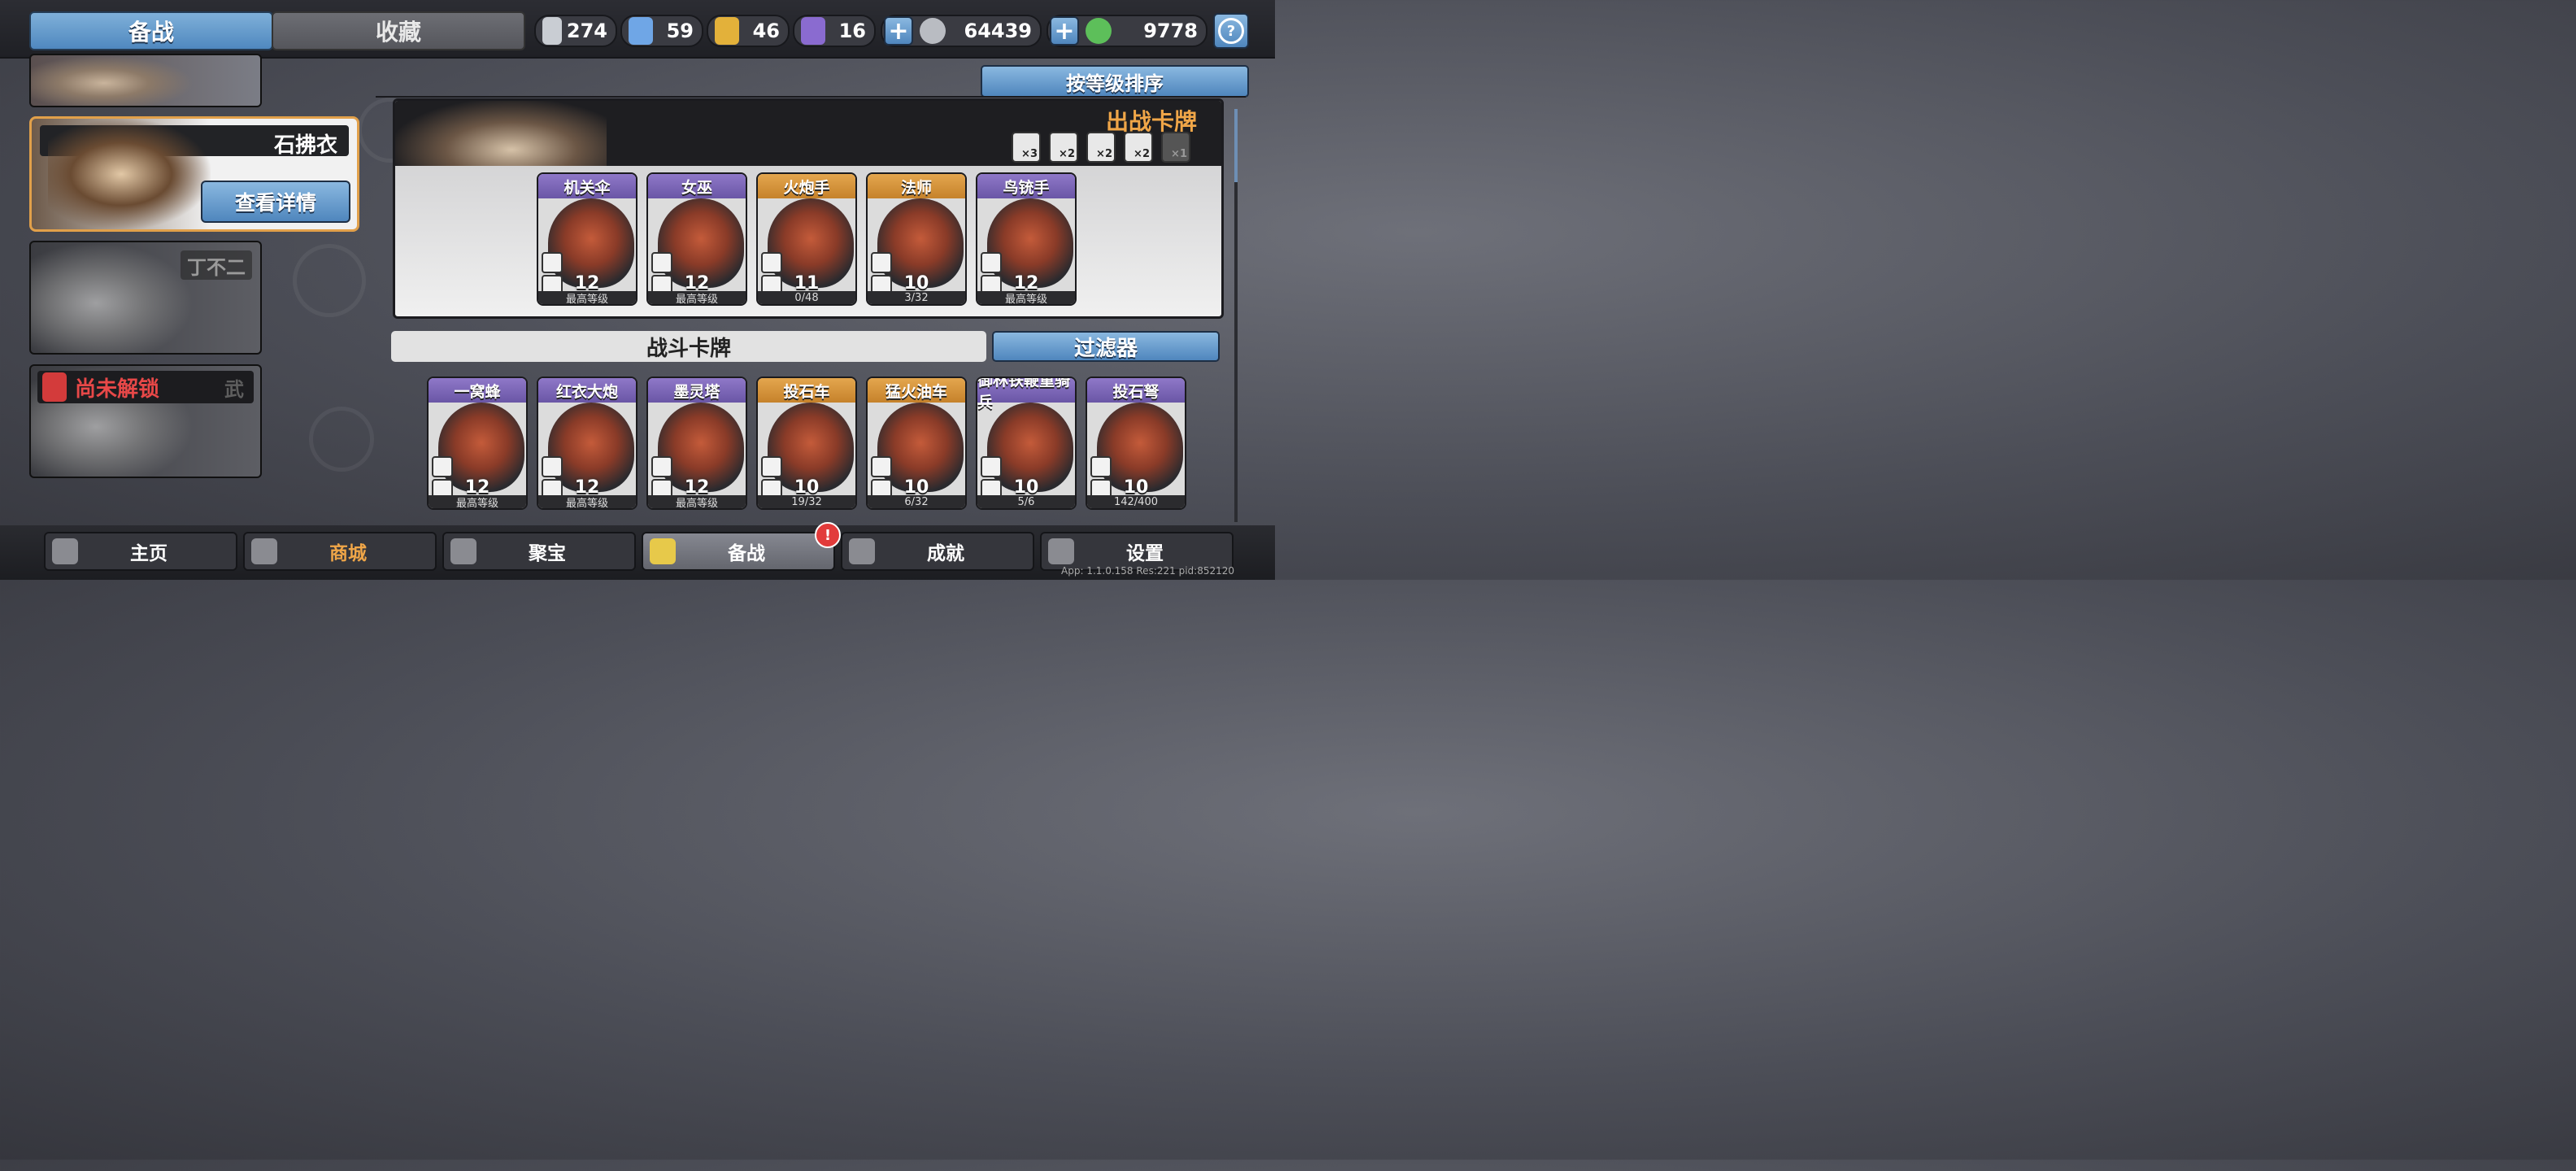  I want to click on battle-cards-title: 战斗卡牌, so click(689, 346).